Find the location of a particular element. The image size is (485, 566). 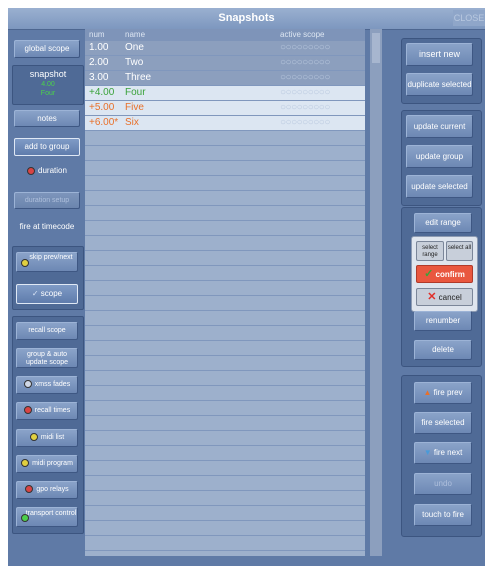

insert-new-button: insert new is located at coordinates (439, 54).